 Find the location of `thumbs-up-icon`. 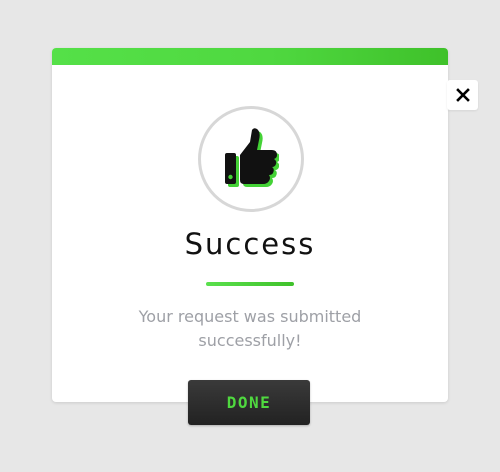

thumbs-up-icon is located at coordinates (252, 157).